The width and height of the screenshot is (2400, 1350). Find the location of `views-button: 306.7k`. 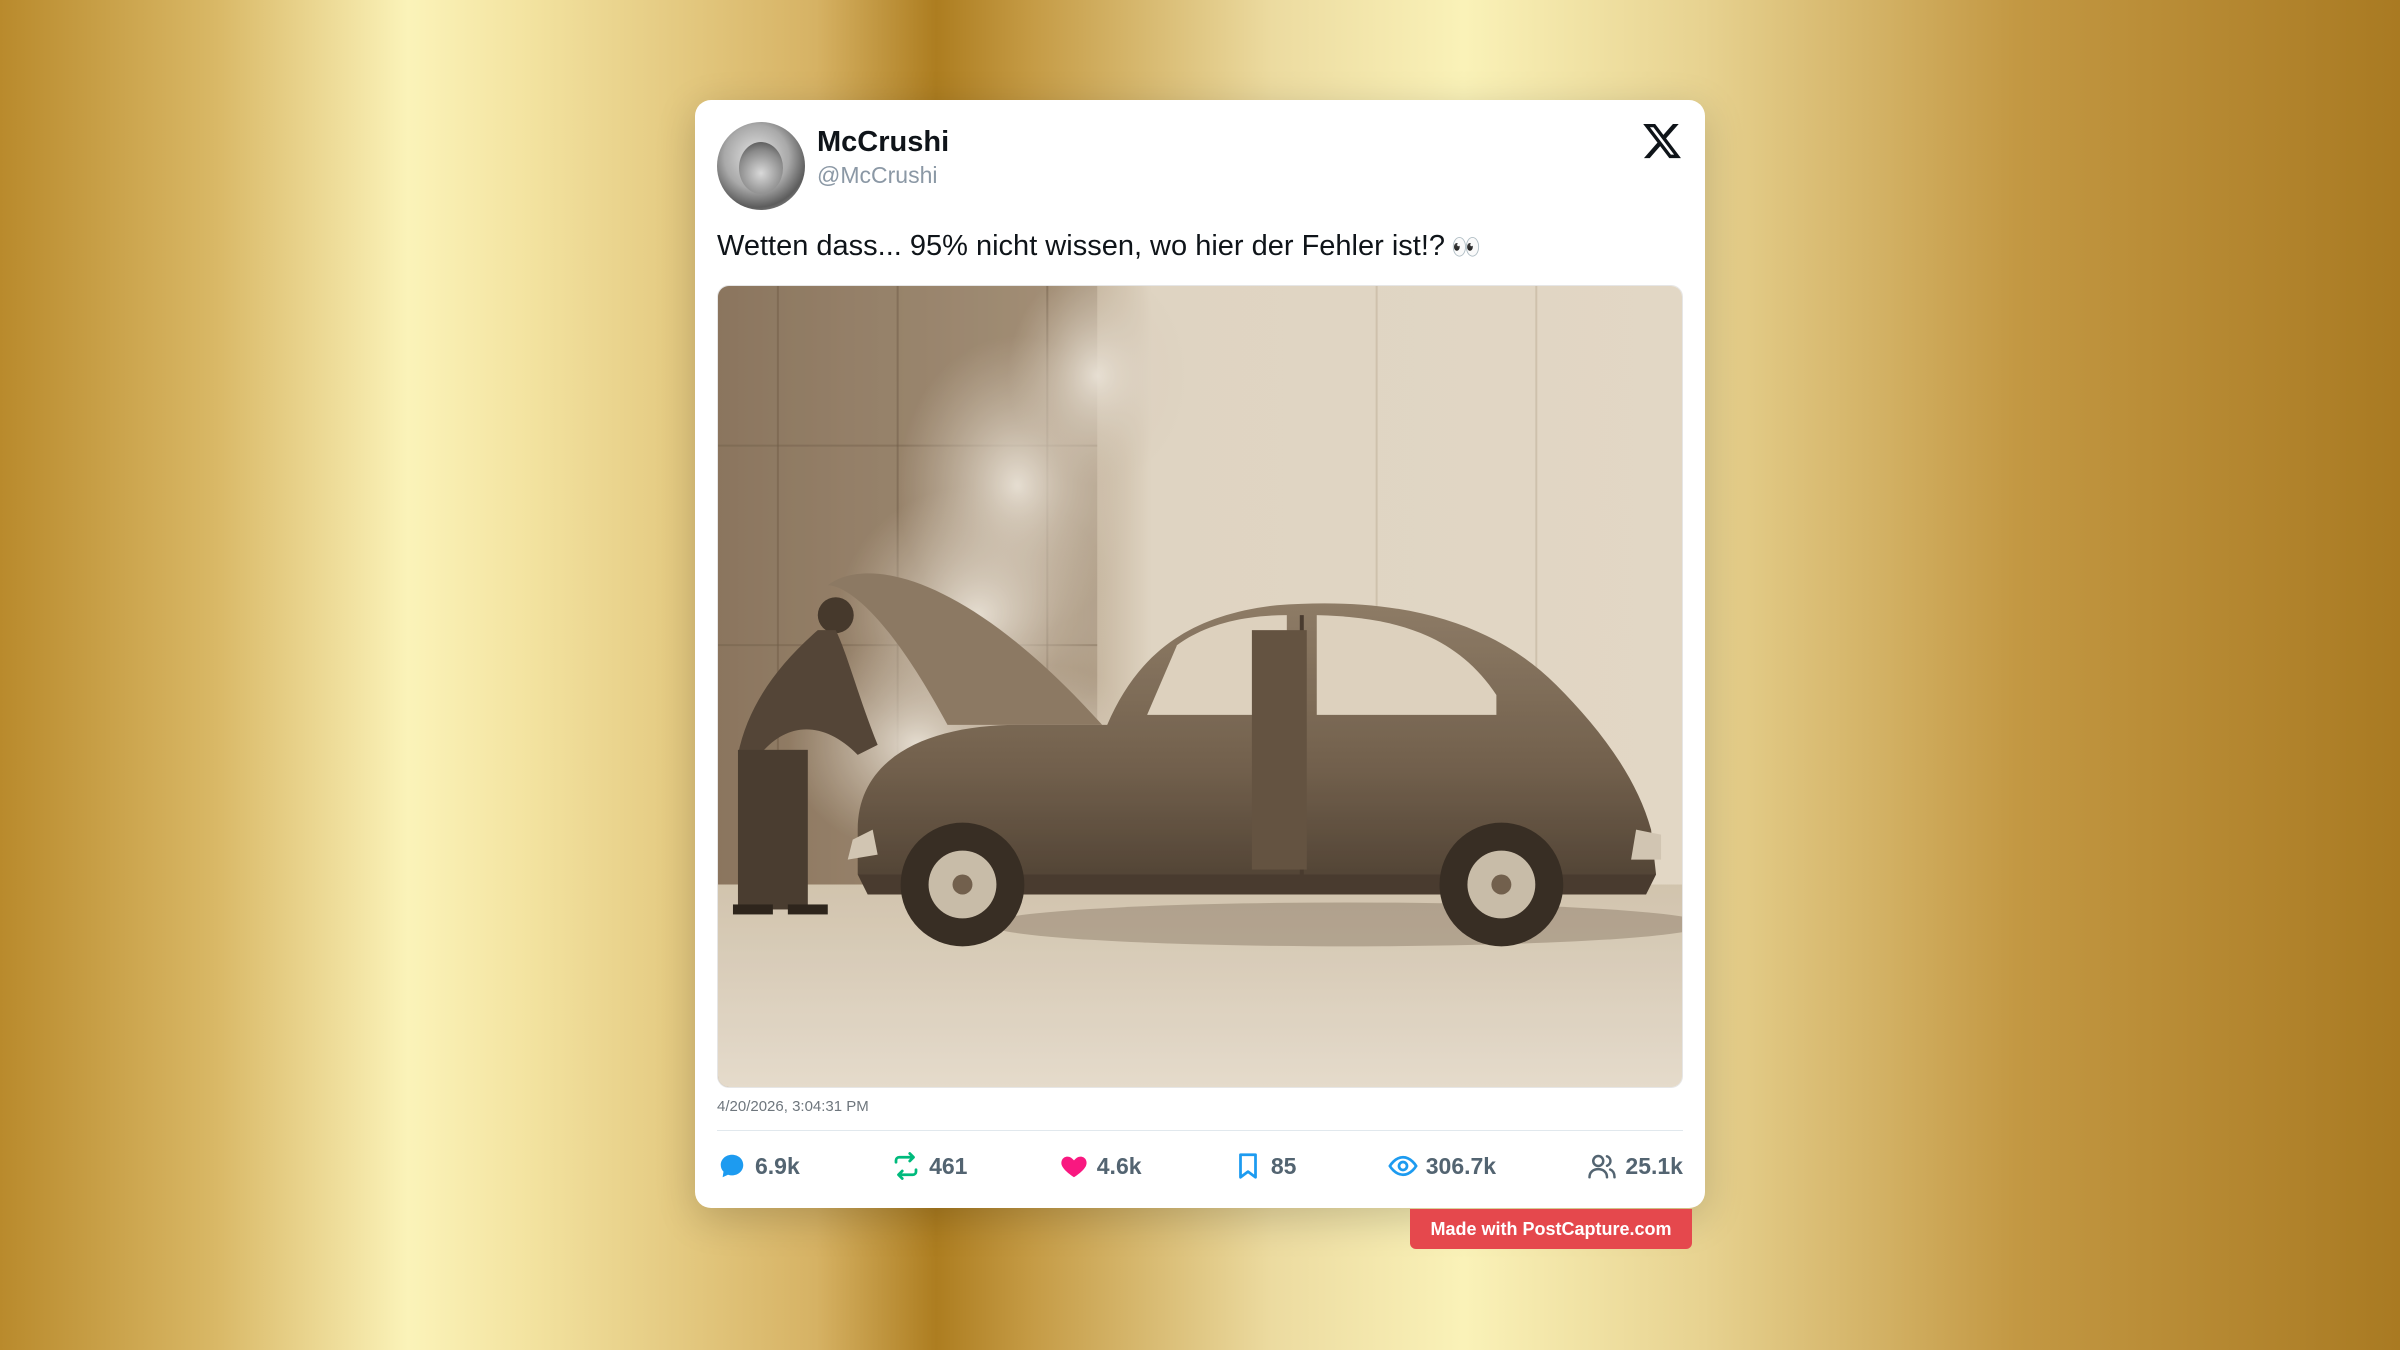

views-button: 306.7k is located at coordinates (1442, 1166).